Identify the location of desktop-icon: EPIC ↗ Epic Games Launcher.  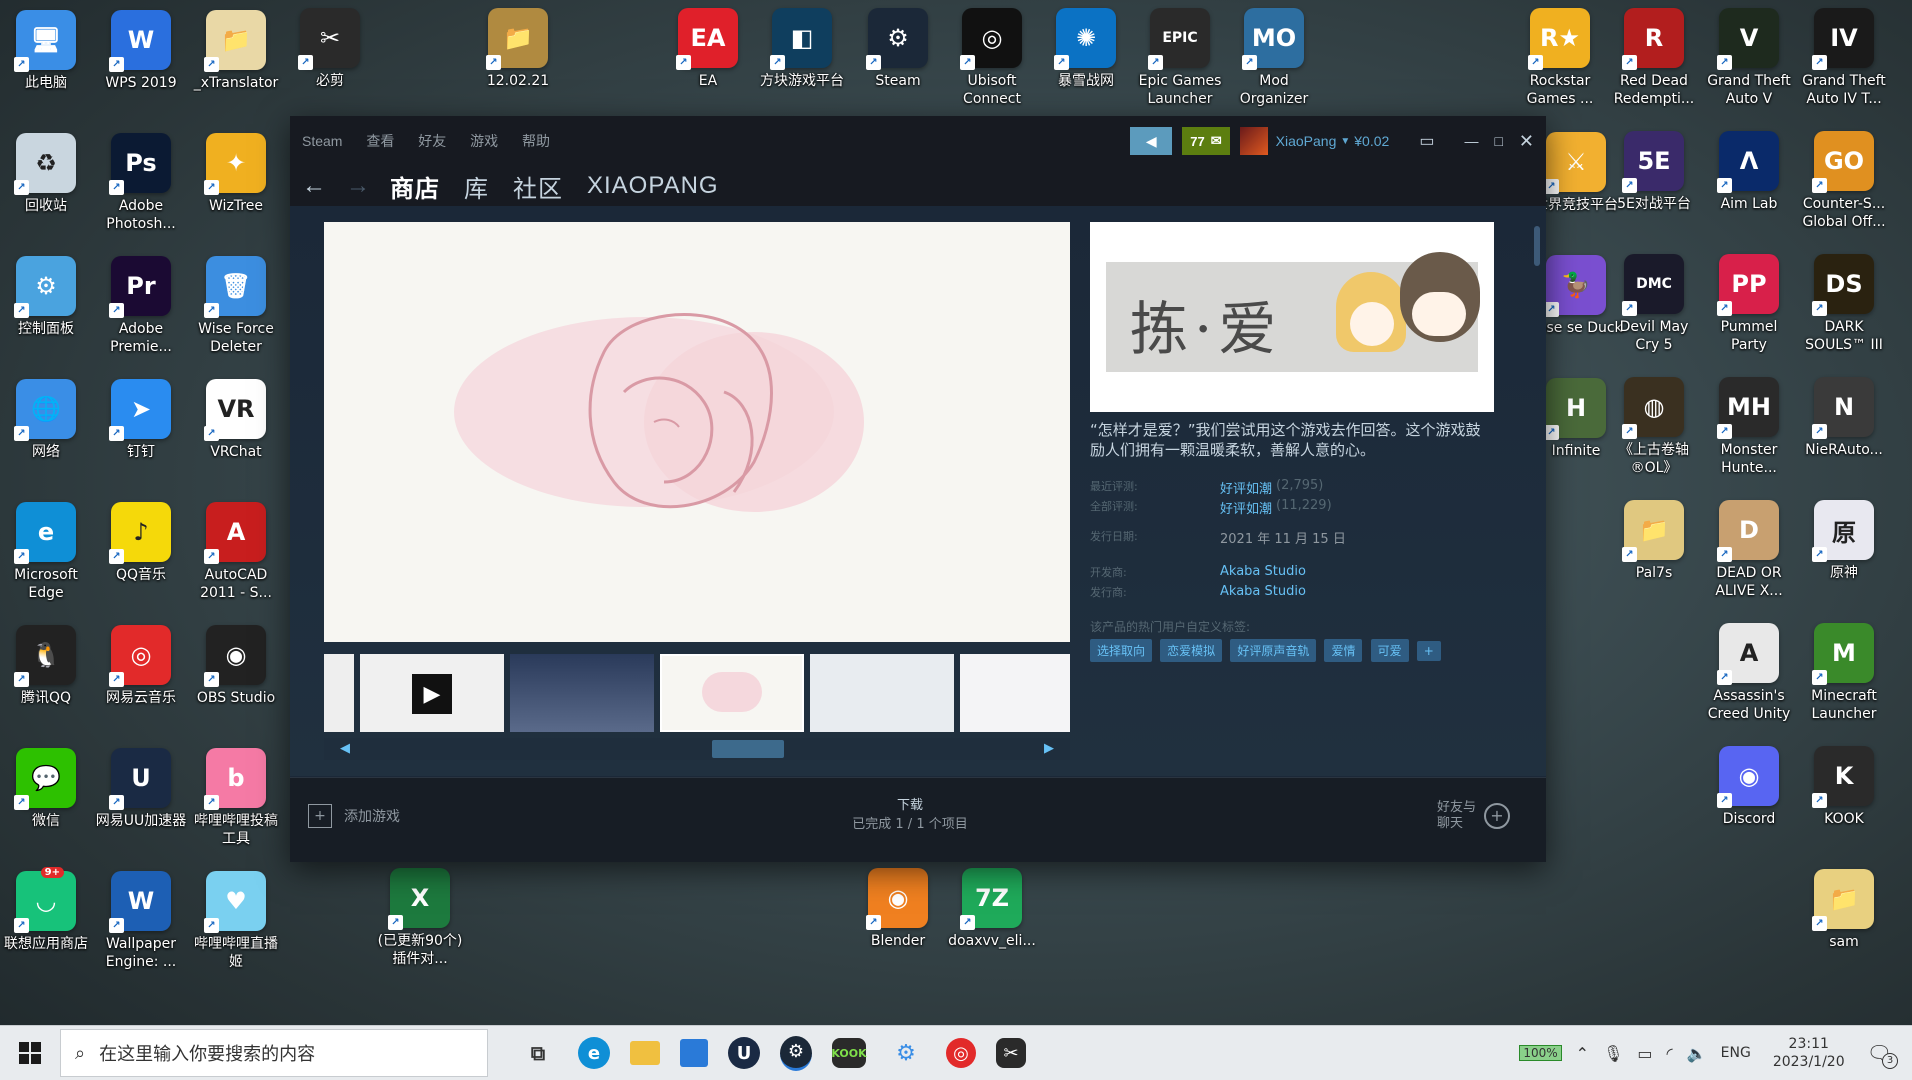
(1180, 58).